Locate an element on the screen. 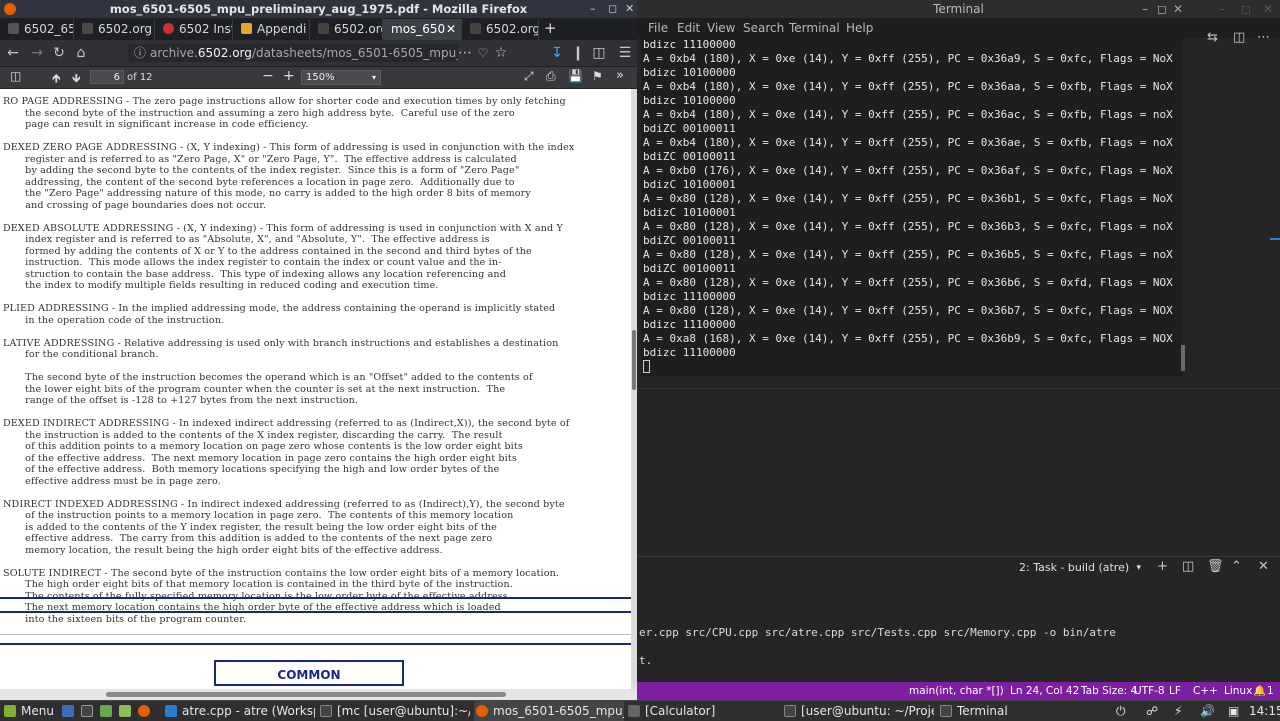 The height and width of the screenshot is (721, 1280). page-divider is located at coordinates (315, 644).